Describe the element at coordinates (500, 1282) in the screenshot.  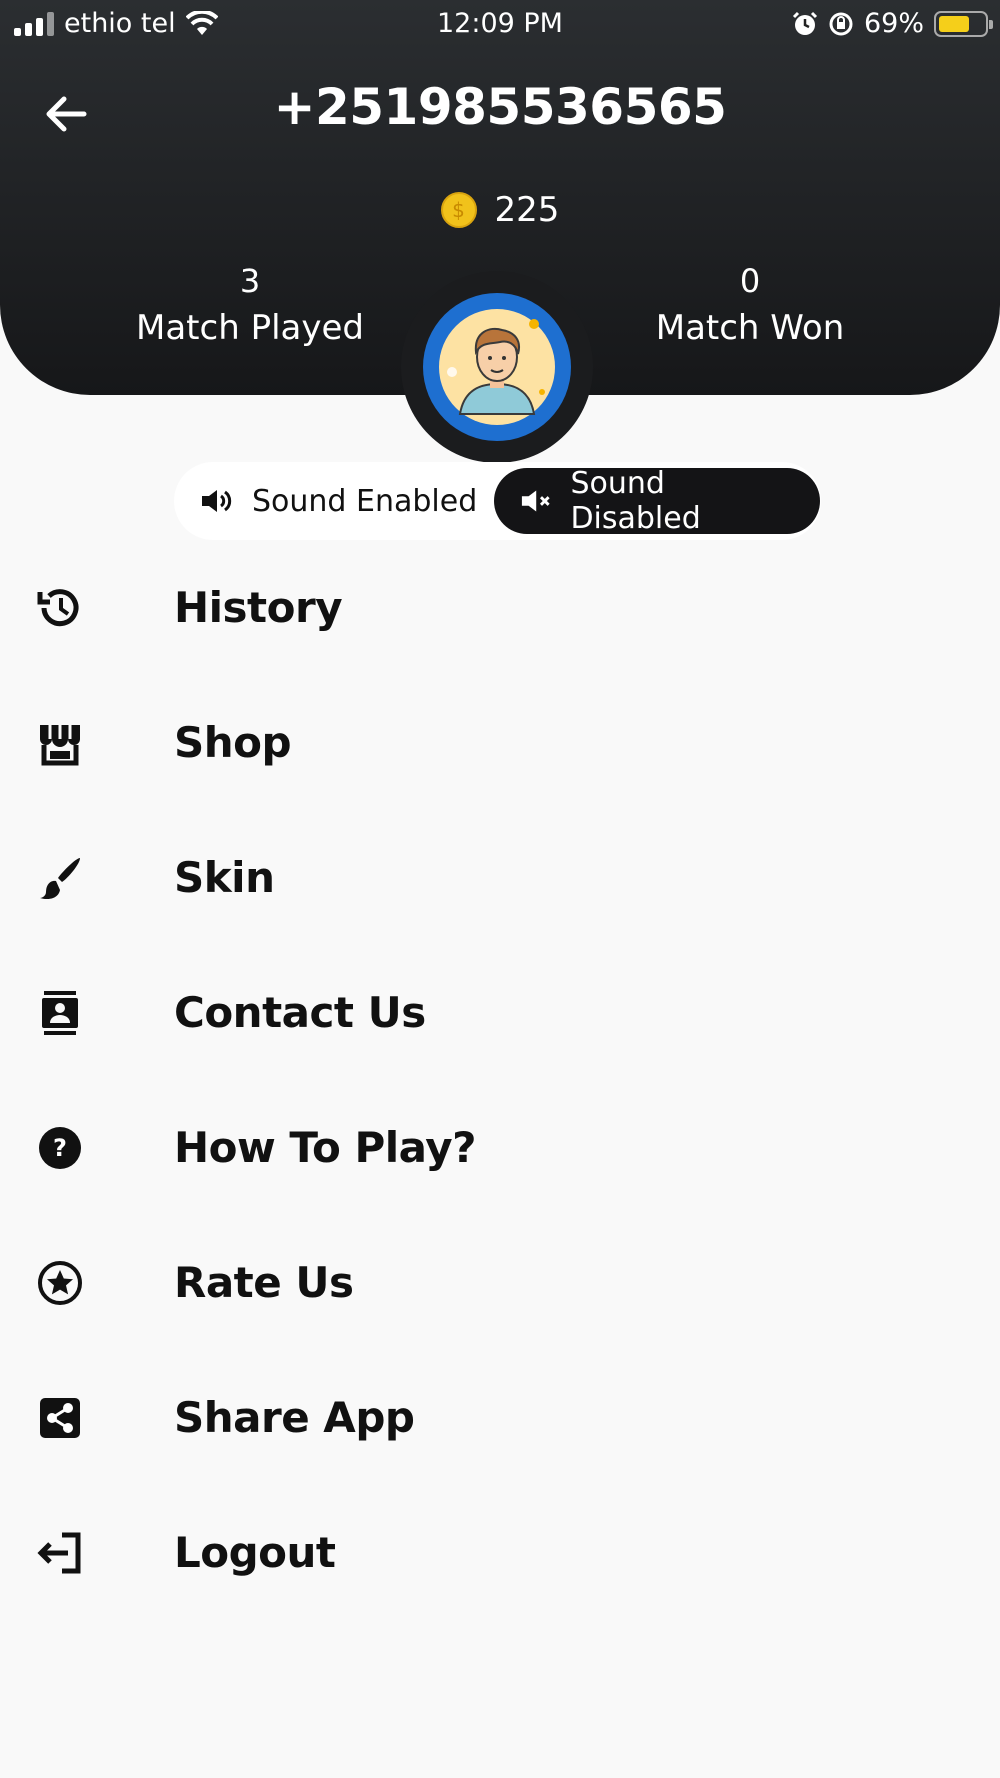
I see `menu-item-rate-us: Rate Us` at that location.